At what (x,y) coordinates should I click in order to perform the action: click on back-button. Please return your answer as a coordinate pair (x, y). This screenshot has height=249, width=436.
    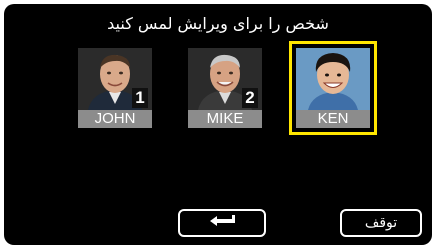
    Looking at the image, I should click on (222, 223).